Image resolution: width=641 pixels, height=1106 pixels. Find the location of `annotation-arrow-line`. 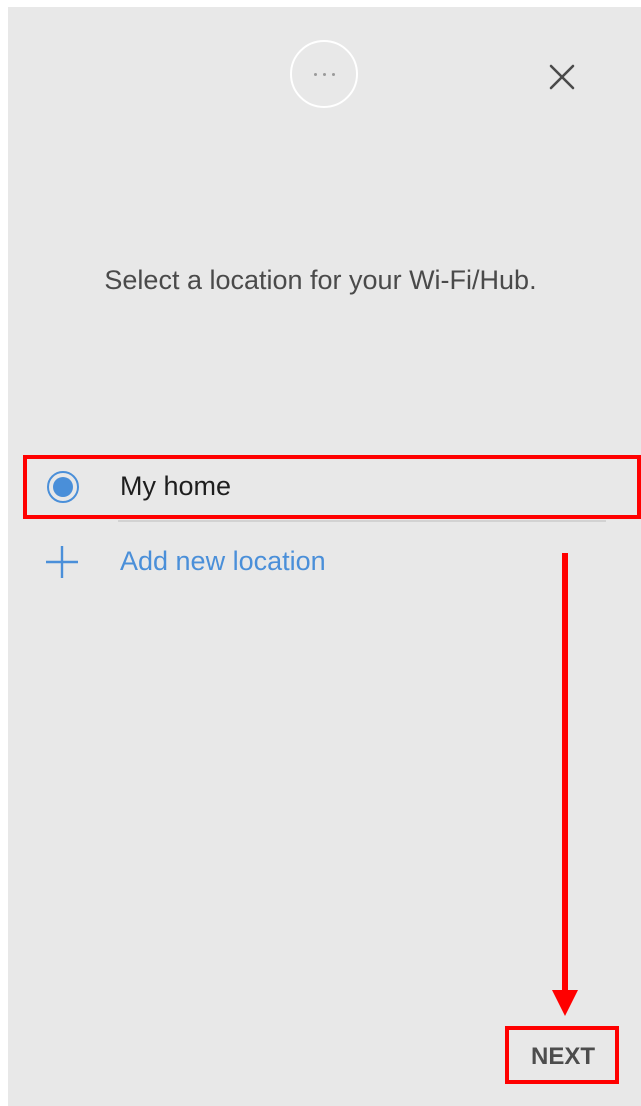

annotation-arrow-line is located at coordinates (565, 773).